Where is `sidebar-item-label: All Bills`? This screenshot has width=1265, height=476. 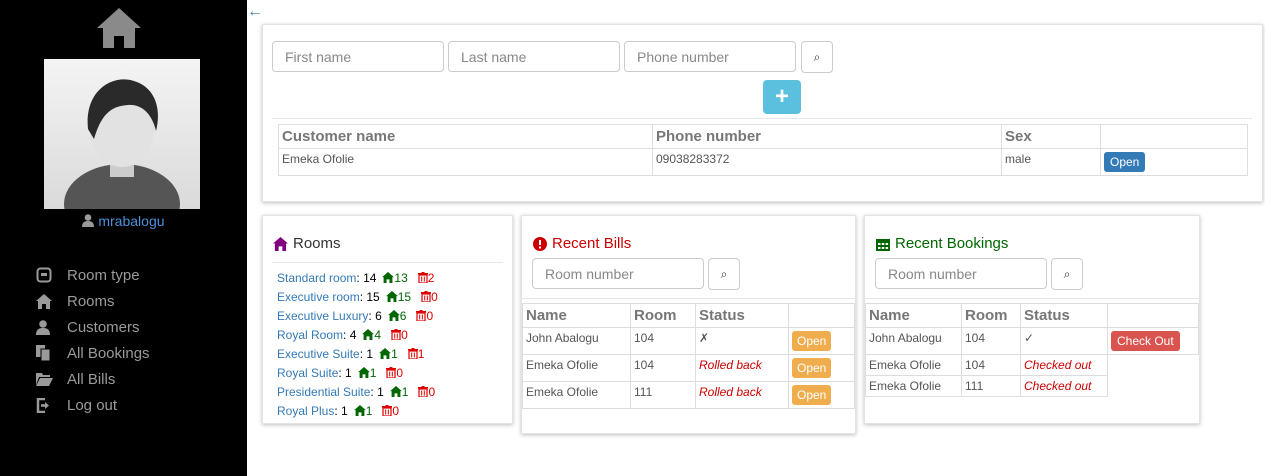 sidebar-item-label: All Bills is located at coordinates (91, 379).